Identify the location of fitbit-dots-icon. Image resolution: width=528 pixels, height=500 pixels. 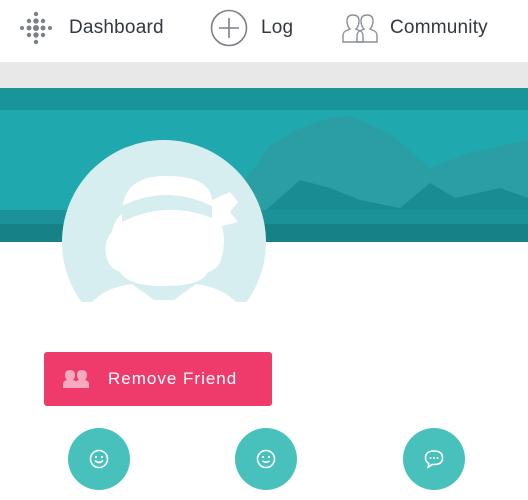
(36, 28).